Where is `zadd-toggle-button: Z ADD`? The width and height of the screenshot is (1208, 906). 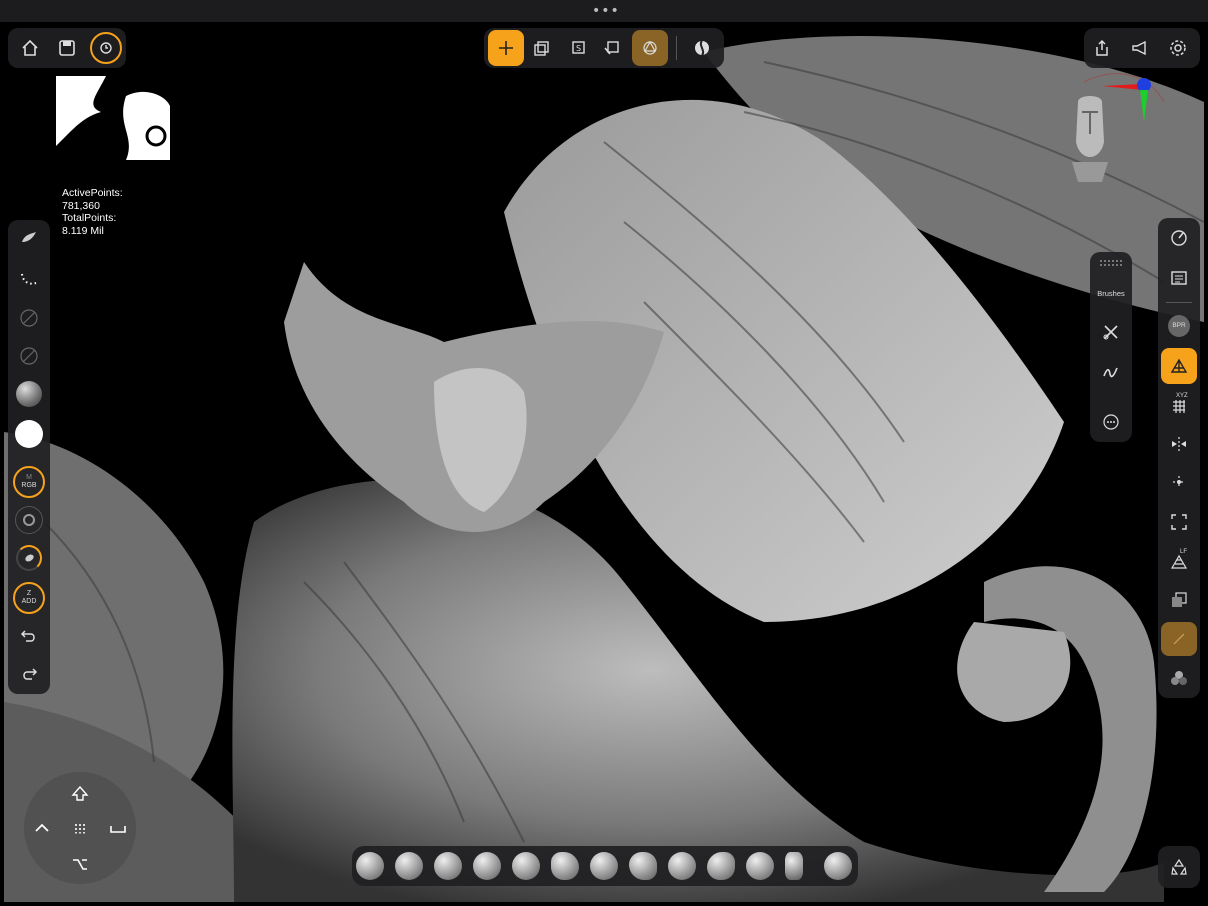
zadd-toggle-button: Z ADD is located at coordinates (29, 598).